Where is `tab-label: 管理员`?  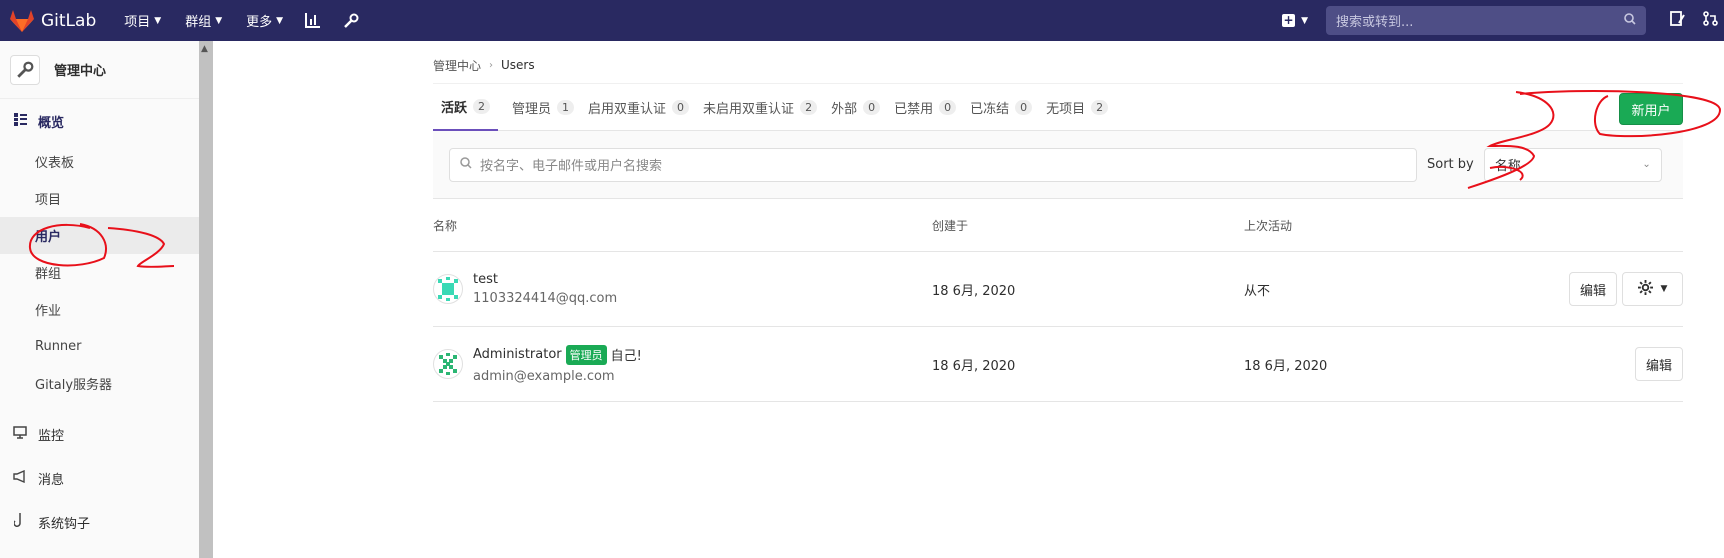
tab-label: 管理员 is located at coordinates (532, 109).